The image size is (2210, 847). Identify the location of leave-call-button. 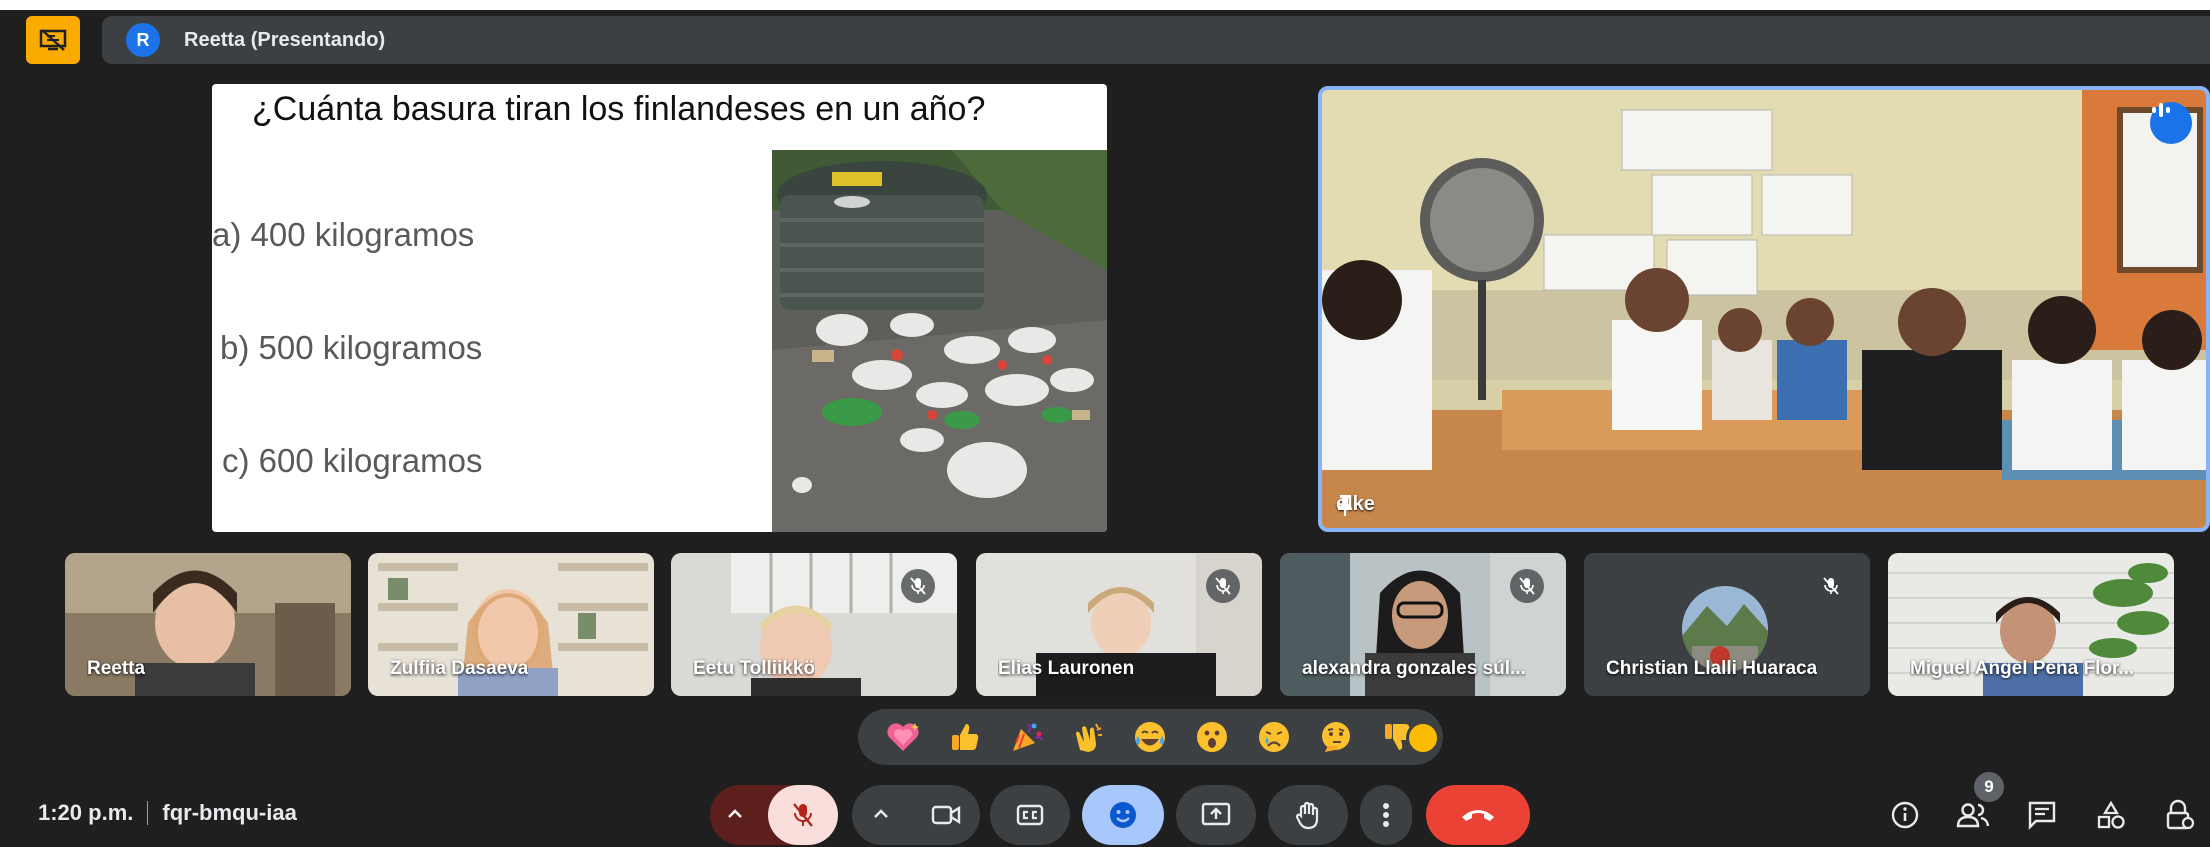
(1478, 815).